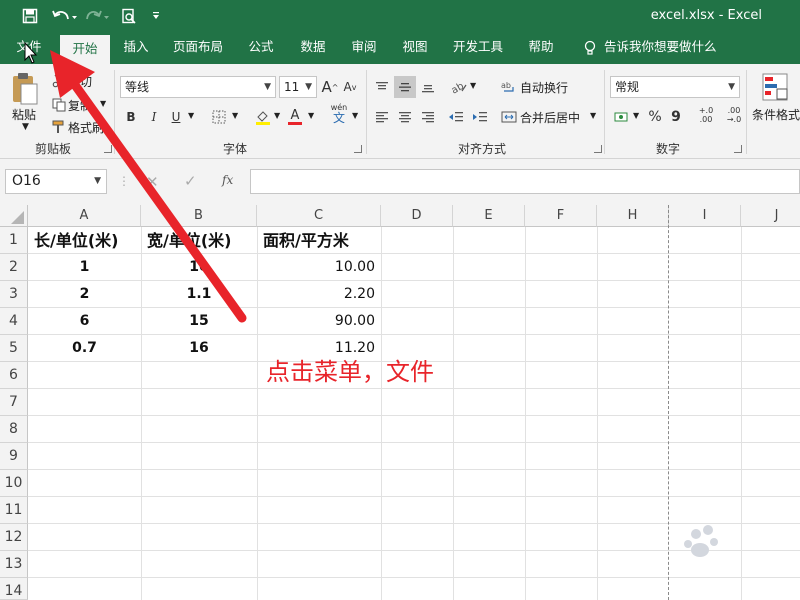 The width and height of the screenshot is (800, 600). What do you see at coordinates (676, 117) in the screenshot?
I see `comma-style-button: 9` at bounding box center [676, 117].